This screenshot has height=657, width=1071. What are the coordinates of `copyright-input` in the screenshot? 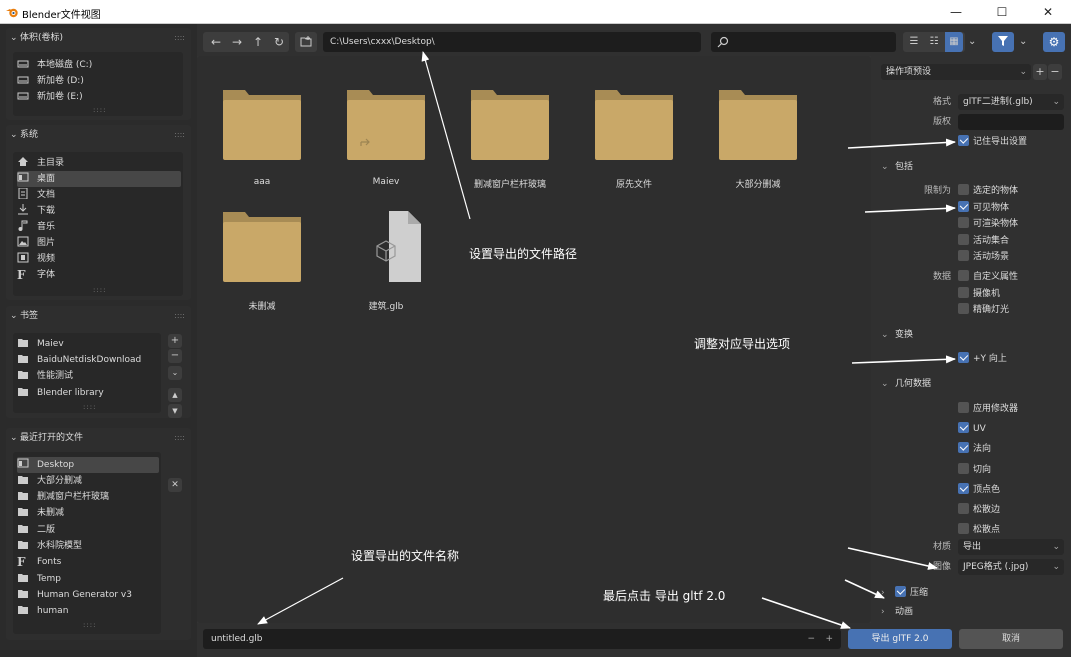 It's located at (1011, 122).